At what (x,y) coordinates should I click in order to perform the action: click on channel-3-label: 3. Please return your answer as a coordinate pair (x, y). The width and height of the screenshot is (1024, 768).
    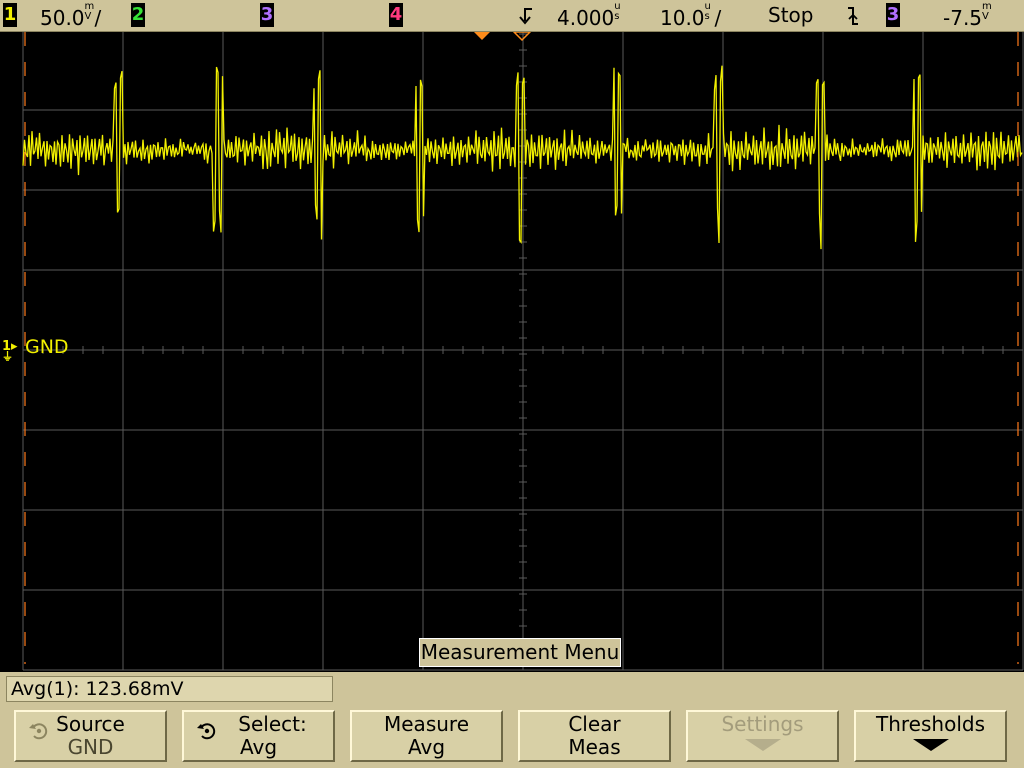
    Looking at the image, I should click on (267, 14).